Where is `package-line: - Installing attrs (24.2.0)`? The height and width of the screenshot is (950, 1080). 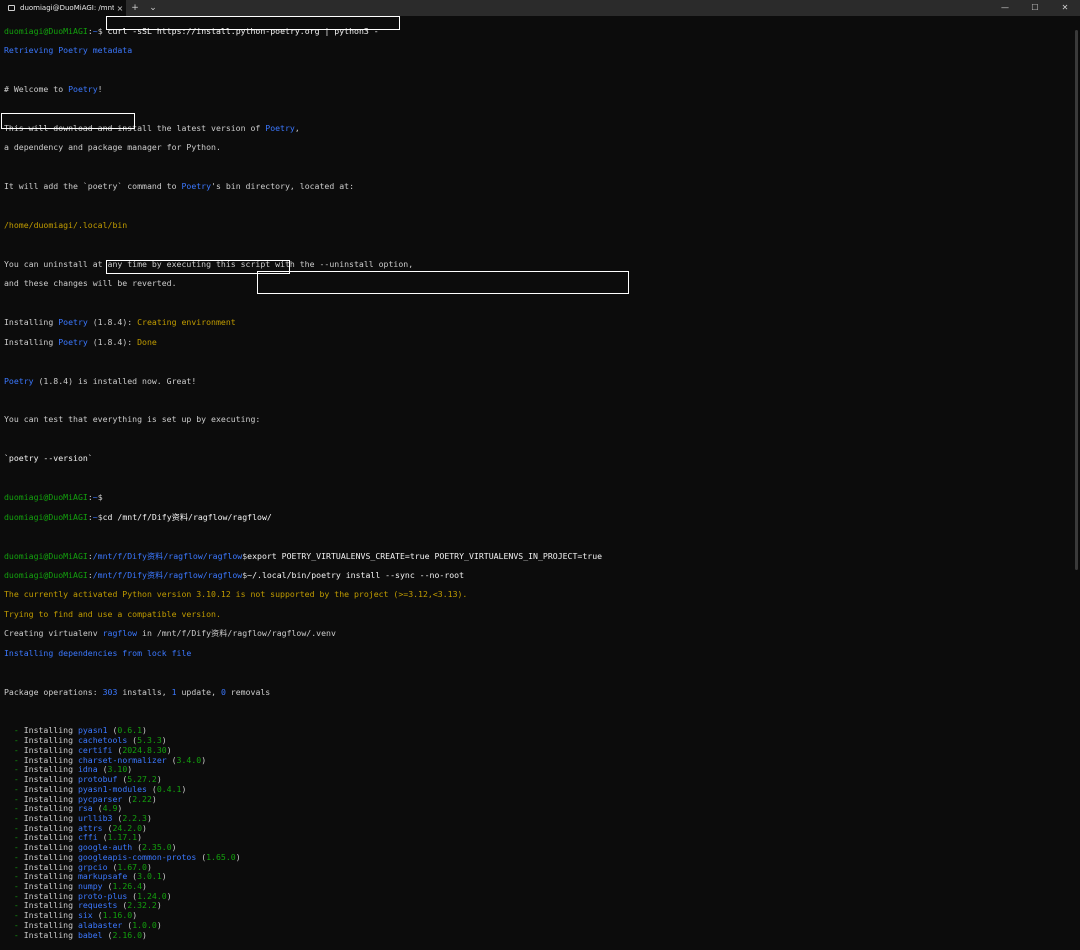
package-line: - Installing attrs (24.2.0) is located at coordinates (538, 829).